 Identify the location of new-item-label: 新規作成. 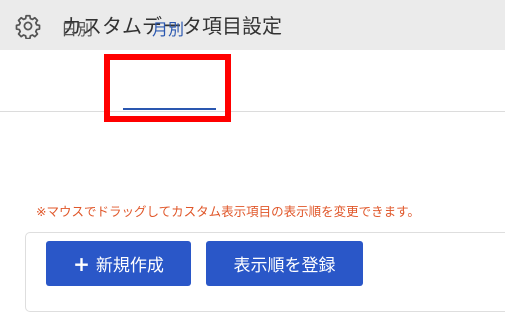
(129, 266).